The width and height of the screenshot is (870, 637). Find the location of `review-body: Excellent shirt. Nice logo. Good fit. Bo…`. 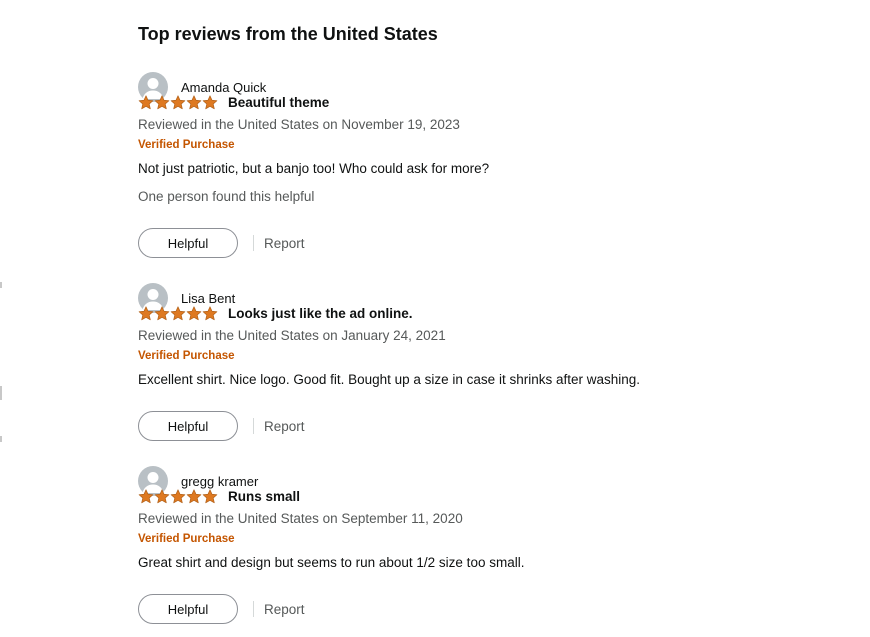

review-body: Excellent shirt. Nice logo. Good fit. Bo… is located at coordinates (389, 379).